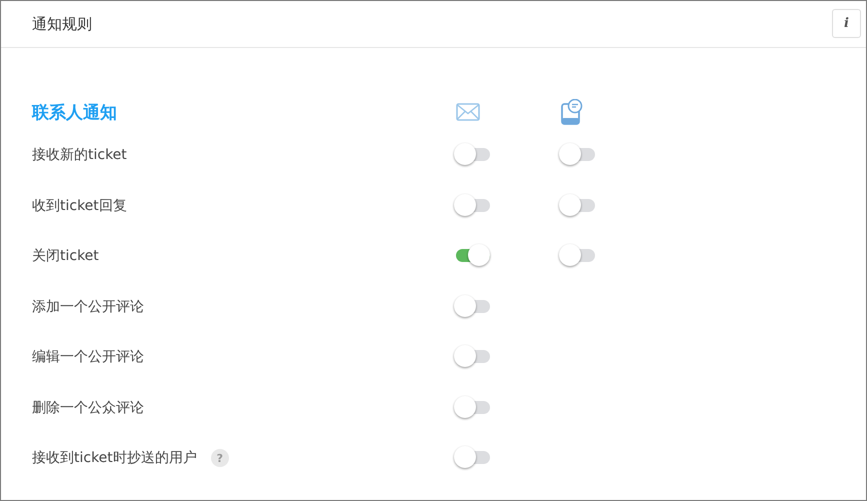  I want to click on phone-message-icon, so click(572, 112).